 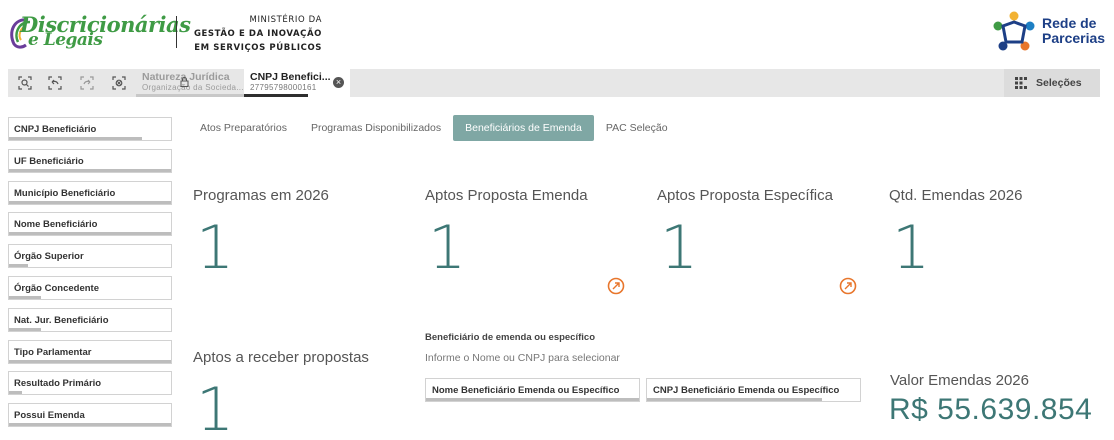 I want to click on filter-label: Resultado Primário, so click(x=58, y=384).